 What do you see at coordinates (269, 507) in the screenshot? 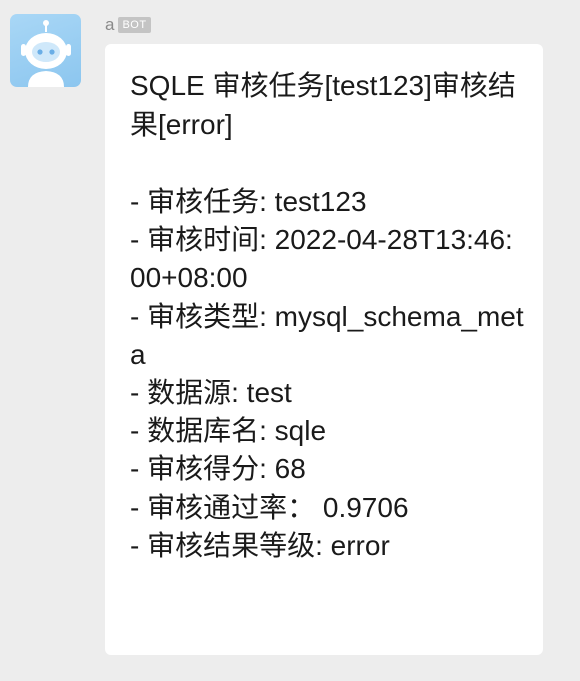
I see `message-line-pass-rate: - 审核通过率： 0.9706` at bounding box center [269, 507].